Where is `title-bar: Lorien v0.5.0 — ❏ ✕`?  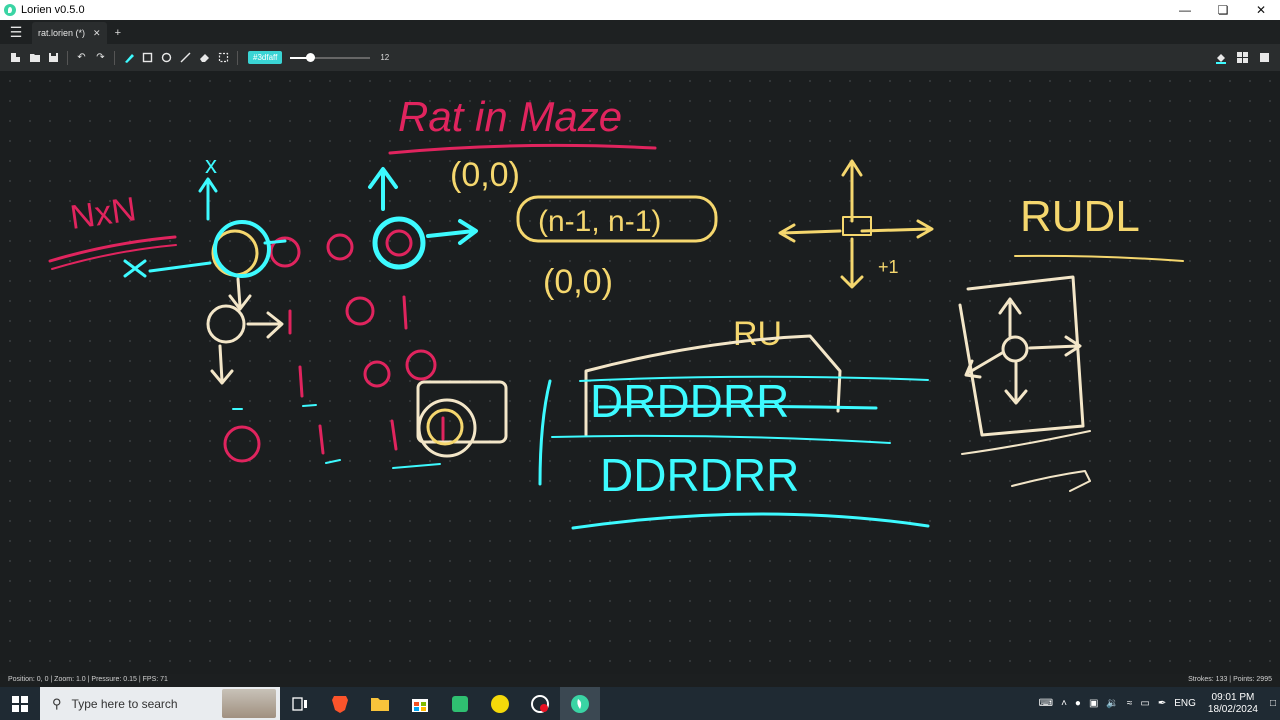 title-bar: Lorien v0.5.0 — ❏ ✕ is located at coordinates (640, 10).